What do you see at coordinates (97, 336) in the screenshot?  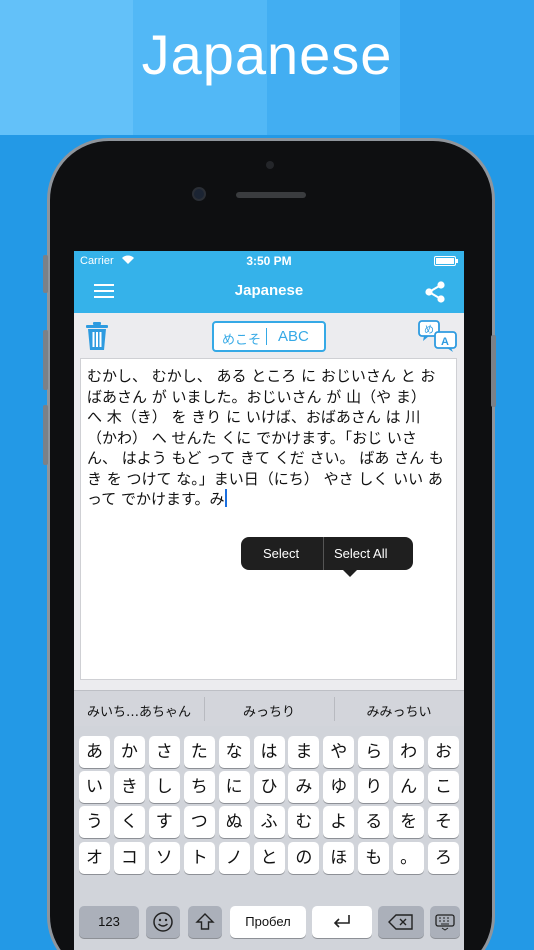 I see `trash-icon` at bounding box center [97, 336].